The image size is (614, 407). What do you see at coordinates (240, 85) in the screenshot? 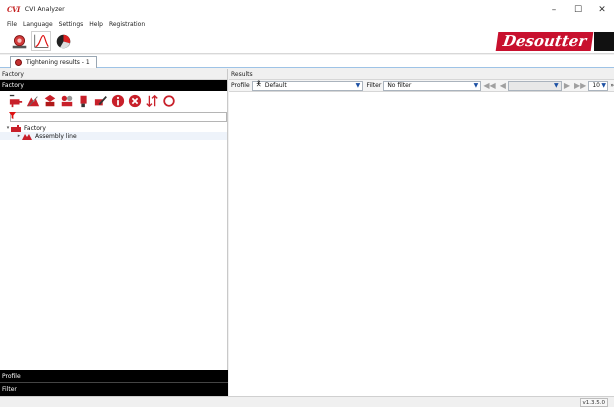
I see `profile-label: Profile` at bounding box center [240, 85].